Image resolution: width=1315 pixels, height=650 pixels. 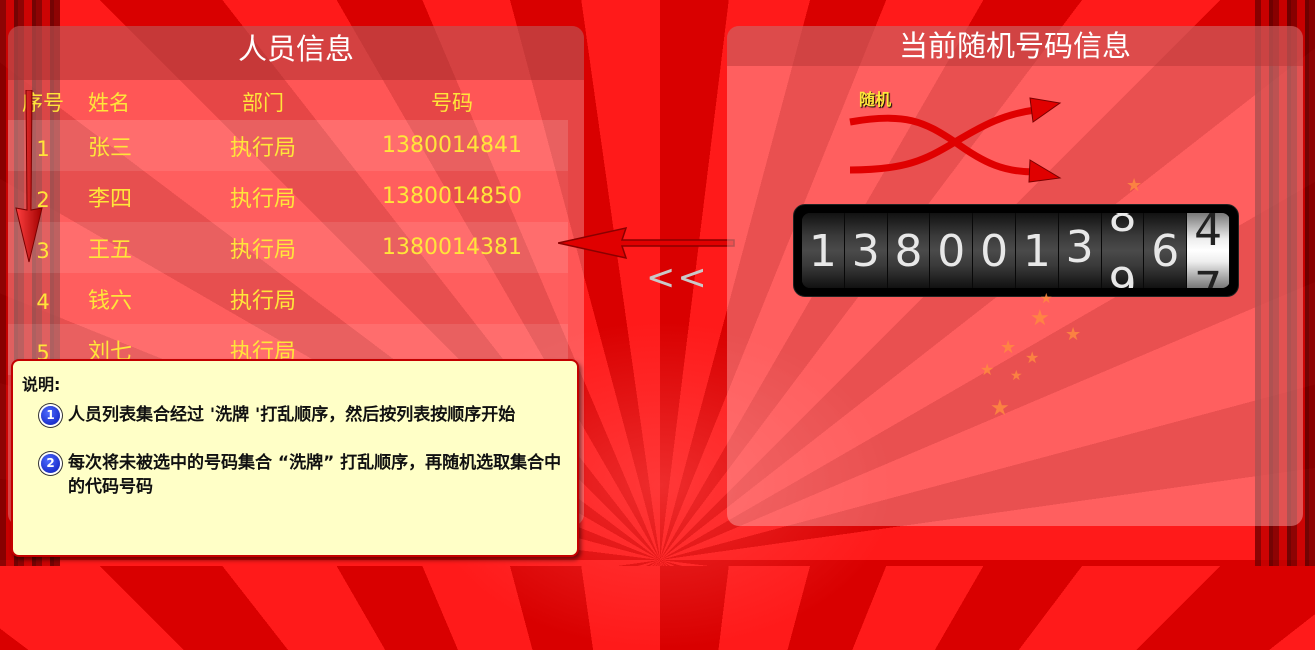 I want to click on number-1-icon: 1, so click(x=50, y=415).